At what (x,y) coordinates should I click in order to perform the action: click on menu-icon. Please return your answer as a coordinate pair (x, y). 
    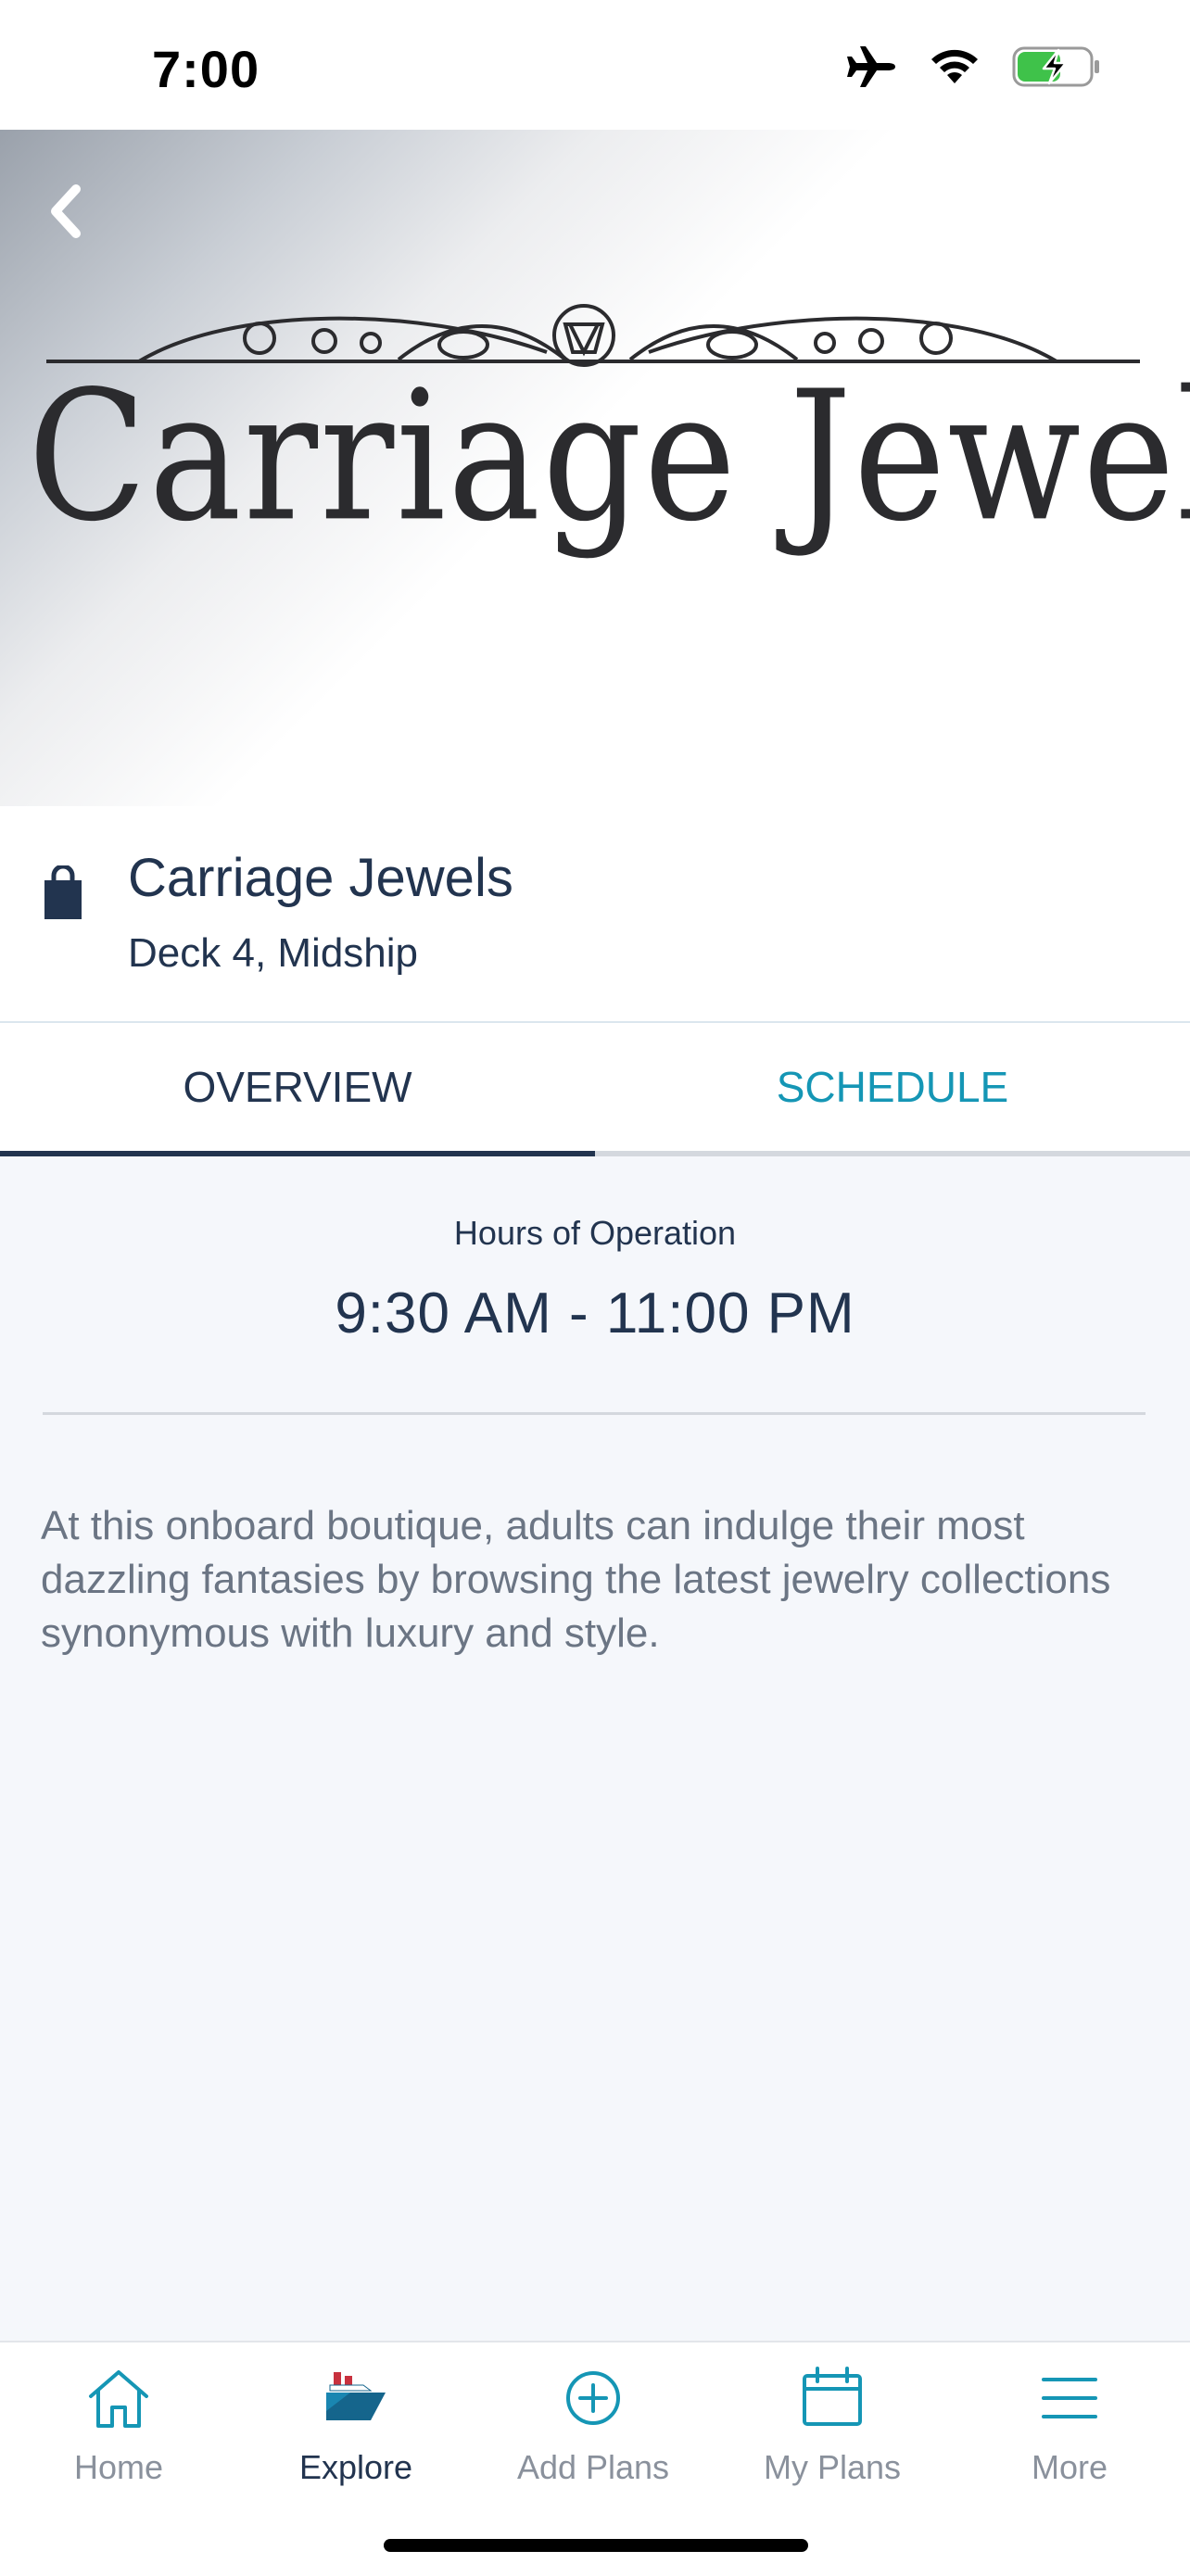
    Looking at the image, I should click on (1069, 2398).